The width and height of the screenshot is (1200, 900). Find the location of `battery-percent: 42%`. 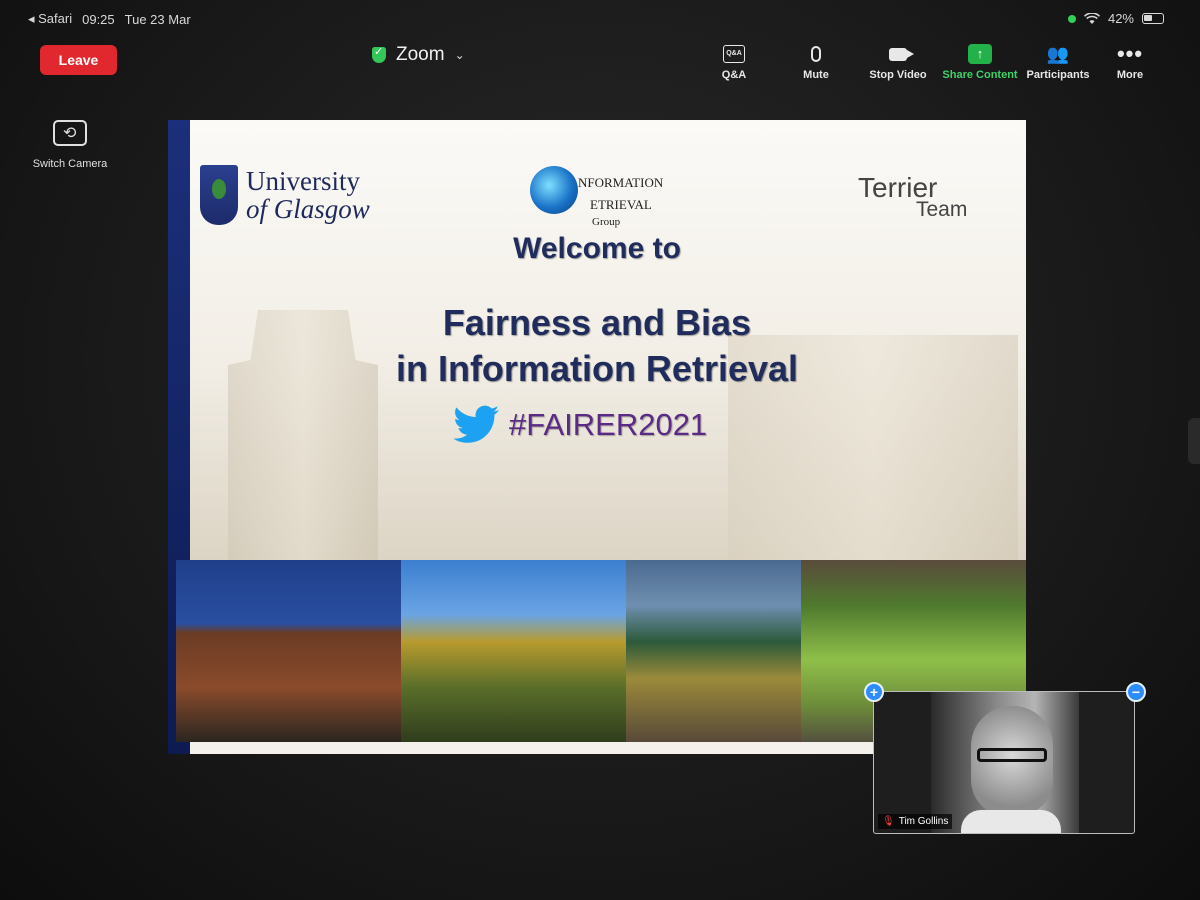

battery-percent: 42% is located at coordinates (1120, 18).